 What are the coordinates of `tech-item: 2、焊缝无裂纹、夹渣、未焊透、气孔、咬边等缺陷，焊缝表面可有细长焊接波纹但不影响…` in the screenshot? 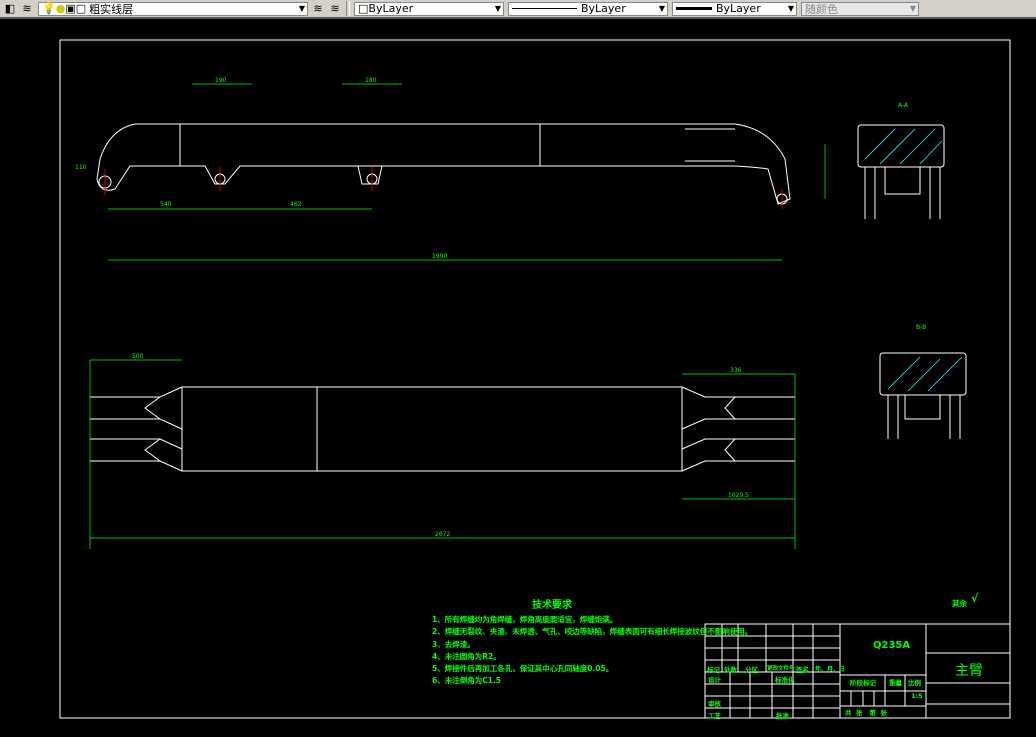 It's located at (592, 632).